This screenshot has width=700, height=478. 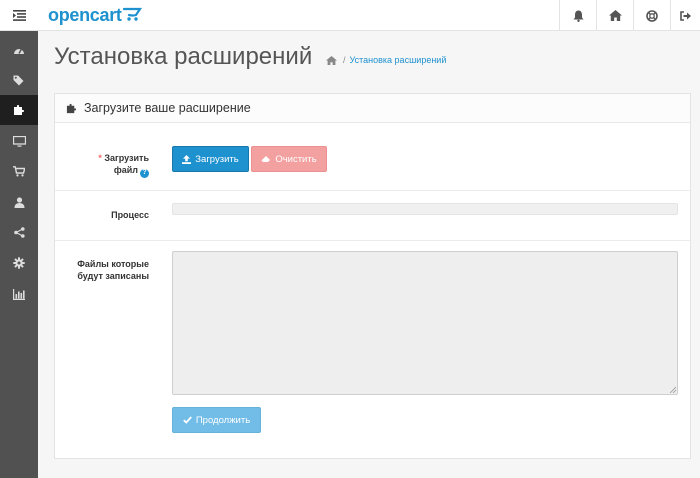 I want to click on logout-button, so click(x=685, y=15).